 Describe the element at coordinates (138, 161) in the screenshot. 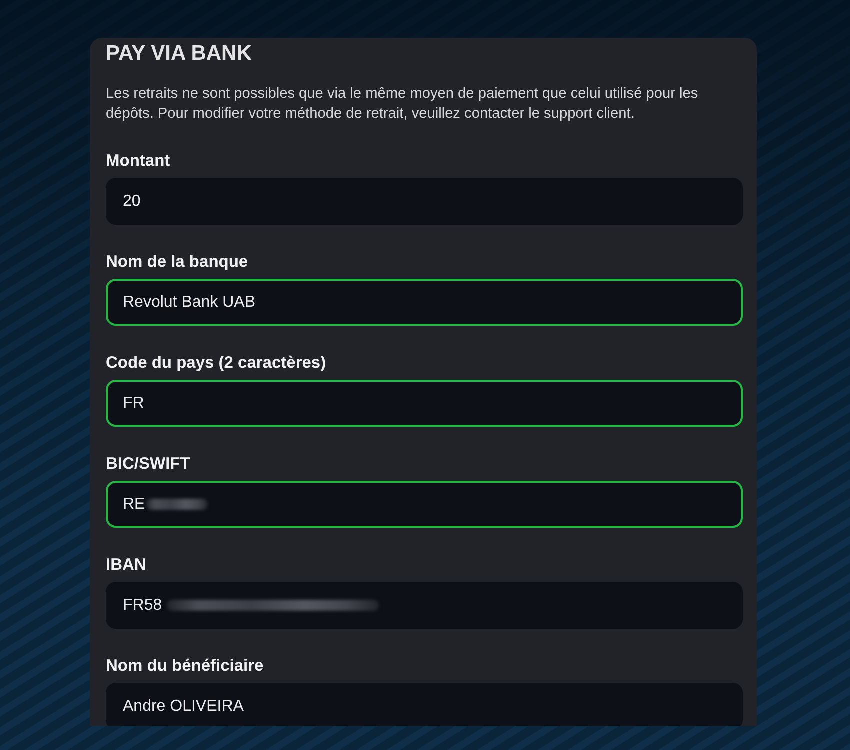

I see `field-label: Montant` at that location.